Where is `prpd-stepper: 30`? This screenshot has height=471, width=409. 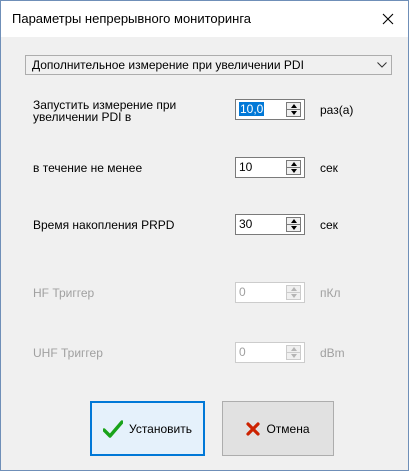
prpd-stepper: 30 is located at coordinates (270, 224).